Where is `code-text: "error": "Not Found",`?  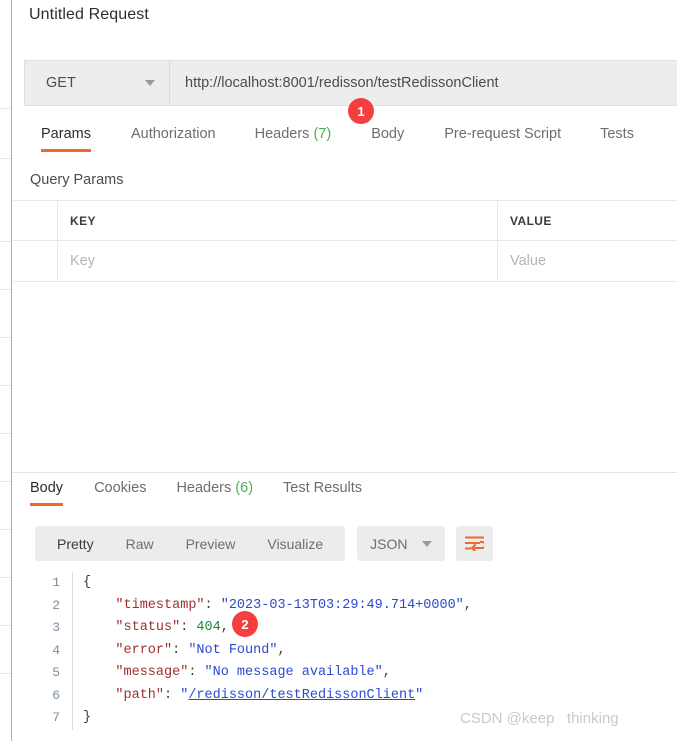
code-text: "error": "Not Found", is located at coordinates (179, 651).